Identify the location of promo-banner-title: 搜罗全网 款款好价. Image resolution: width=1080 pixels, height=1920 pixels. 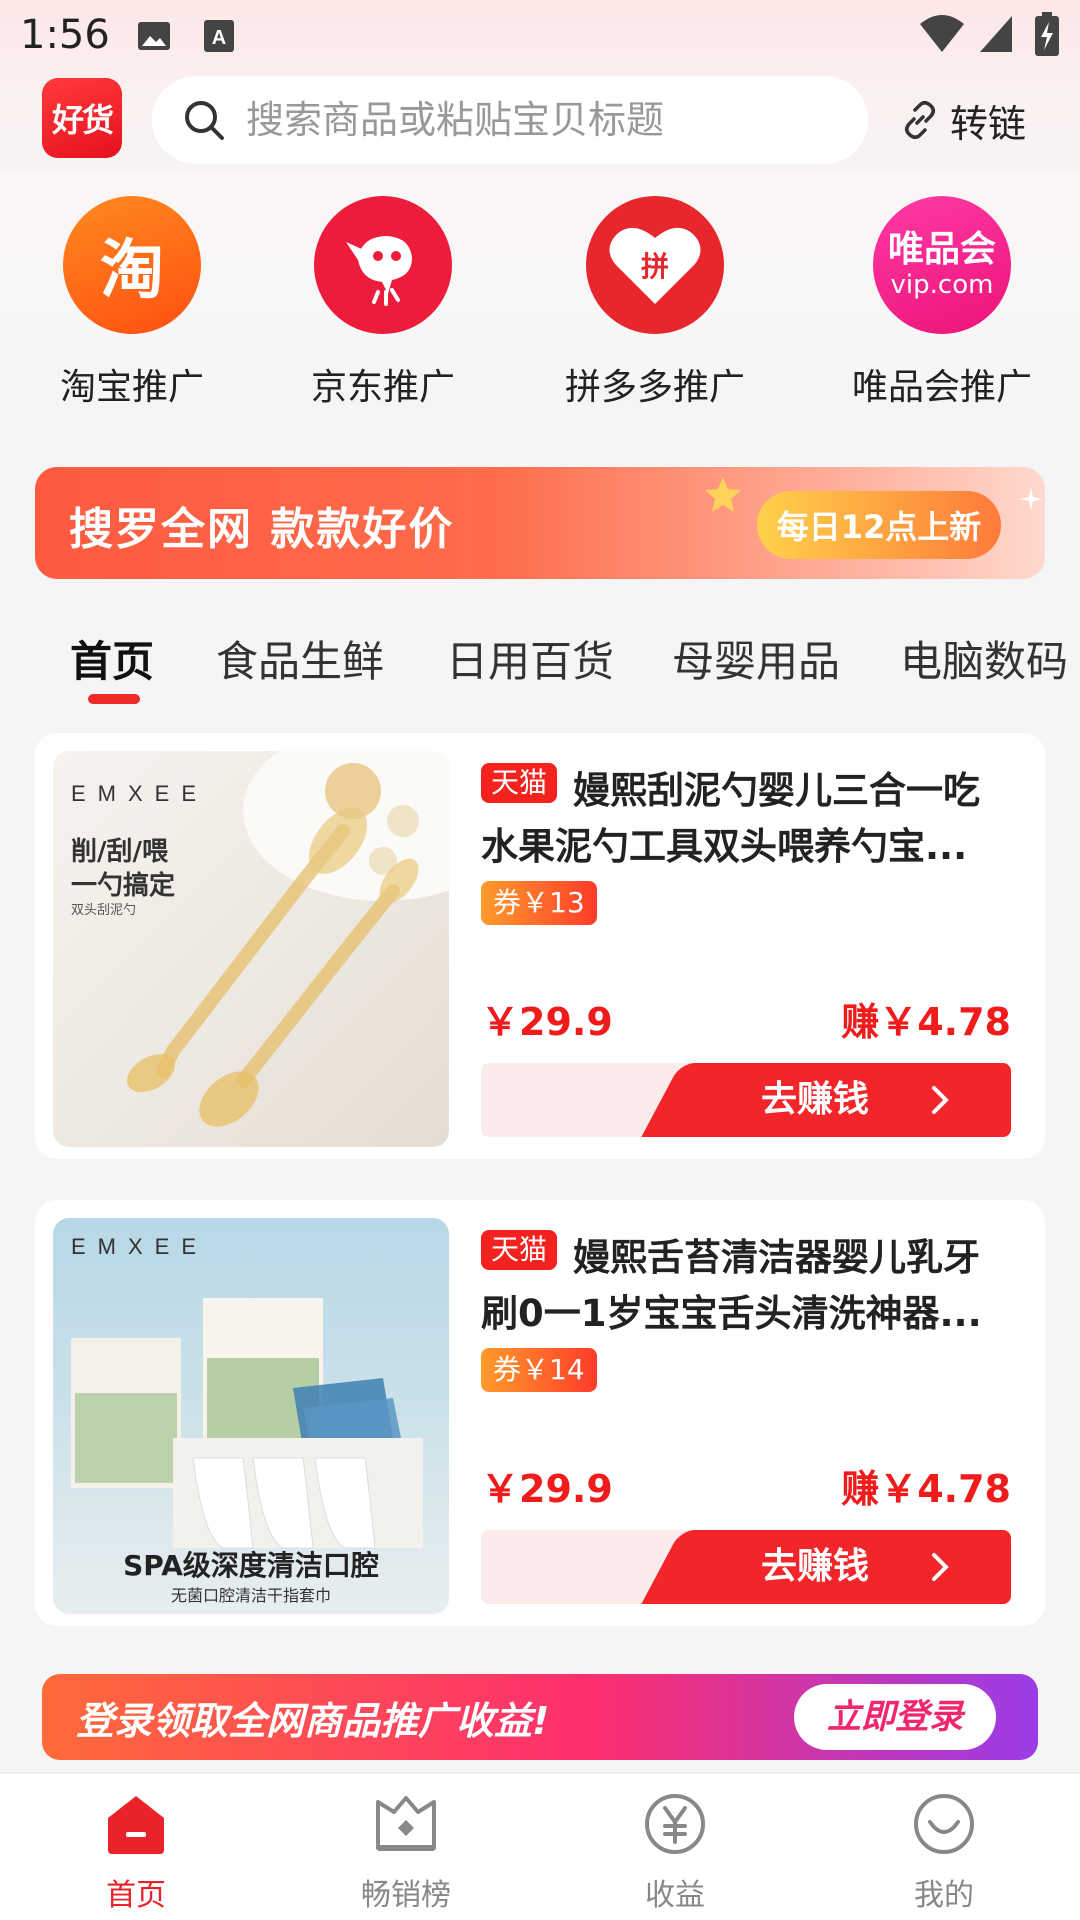
(262, 529).